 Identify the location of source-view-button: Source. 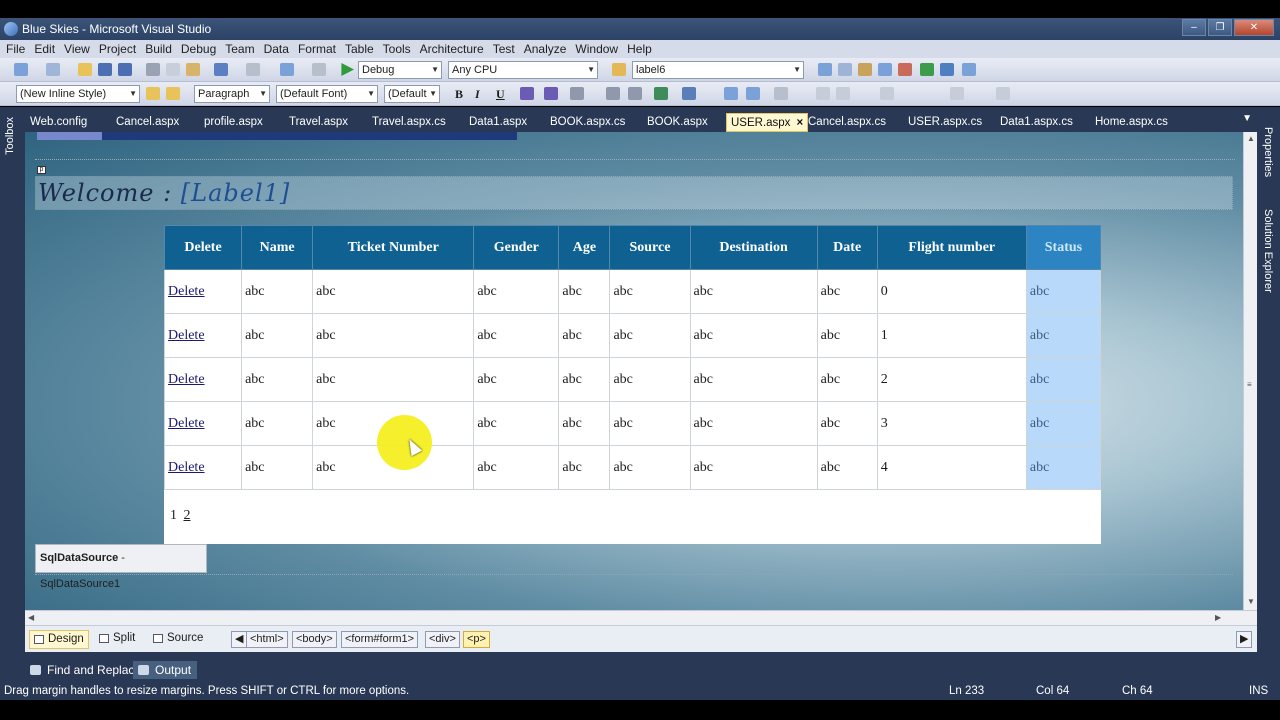
(178, 639).